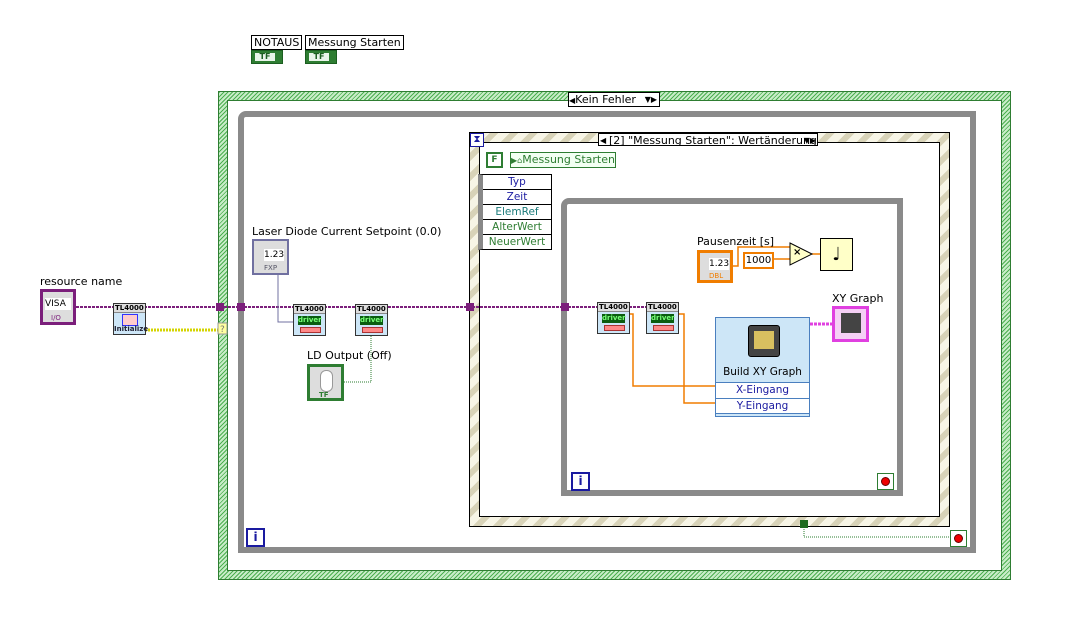 The height and width of the screenshot is (635, 1065). I want to click on toggle-switch-icon, so click(326, 381).